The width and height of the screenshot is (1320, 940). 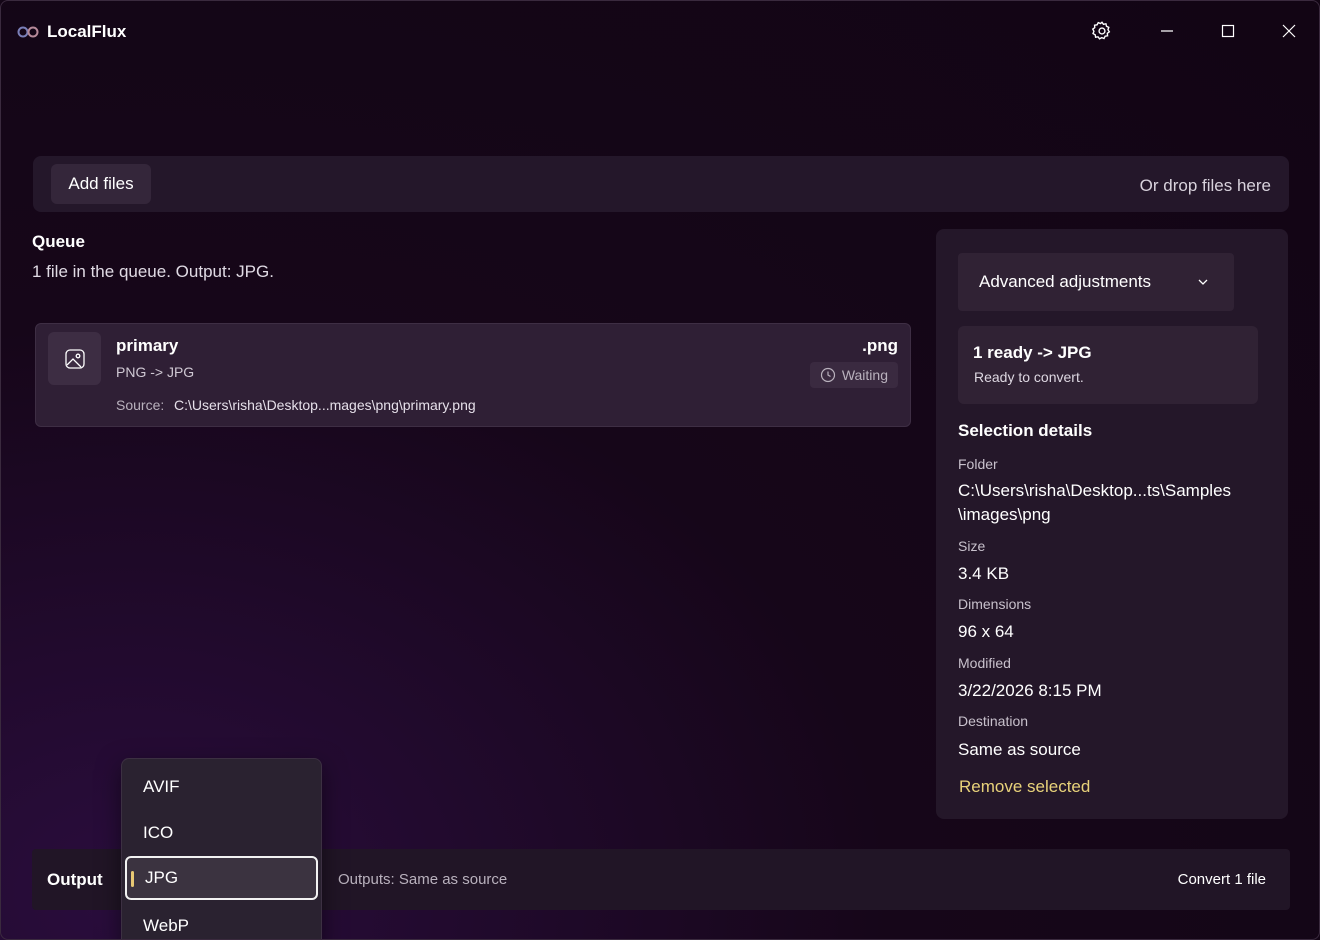 I want to click on format-option-webp: WebP, so click(x=221, y=921).